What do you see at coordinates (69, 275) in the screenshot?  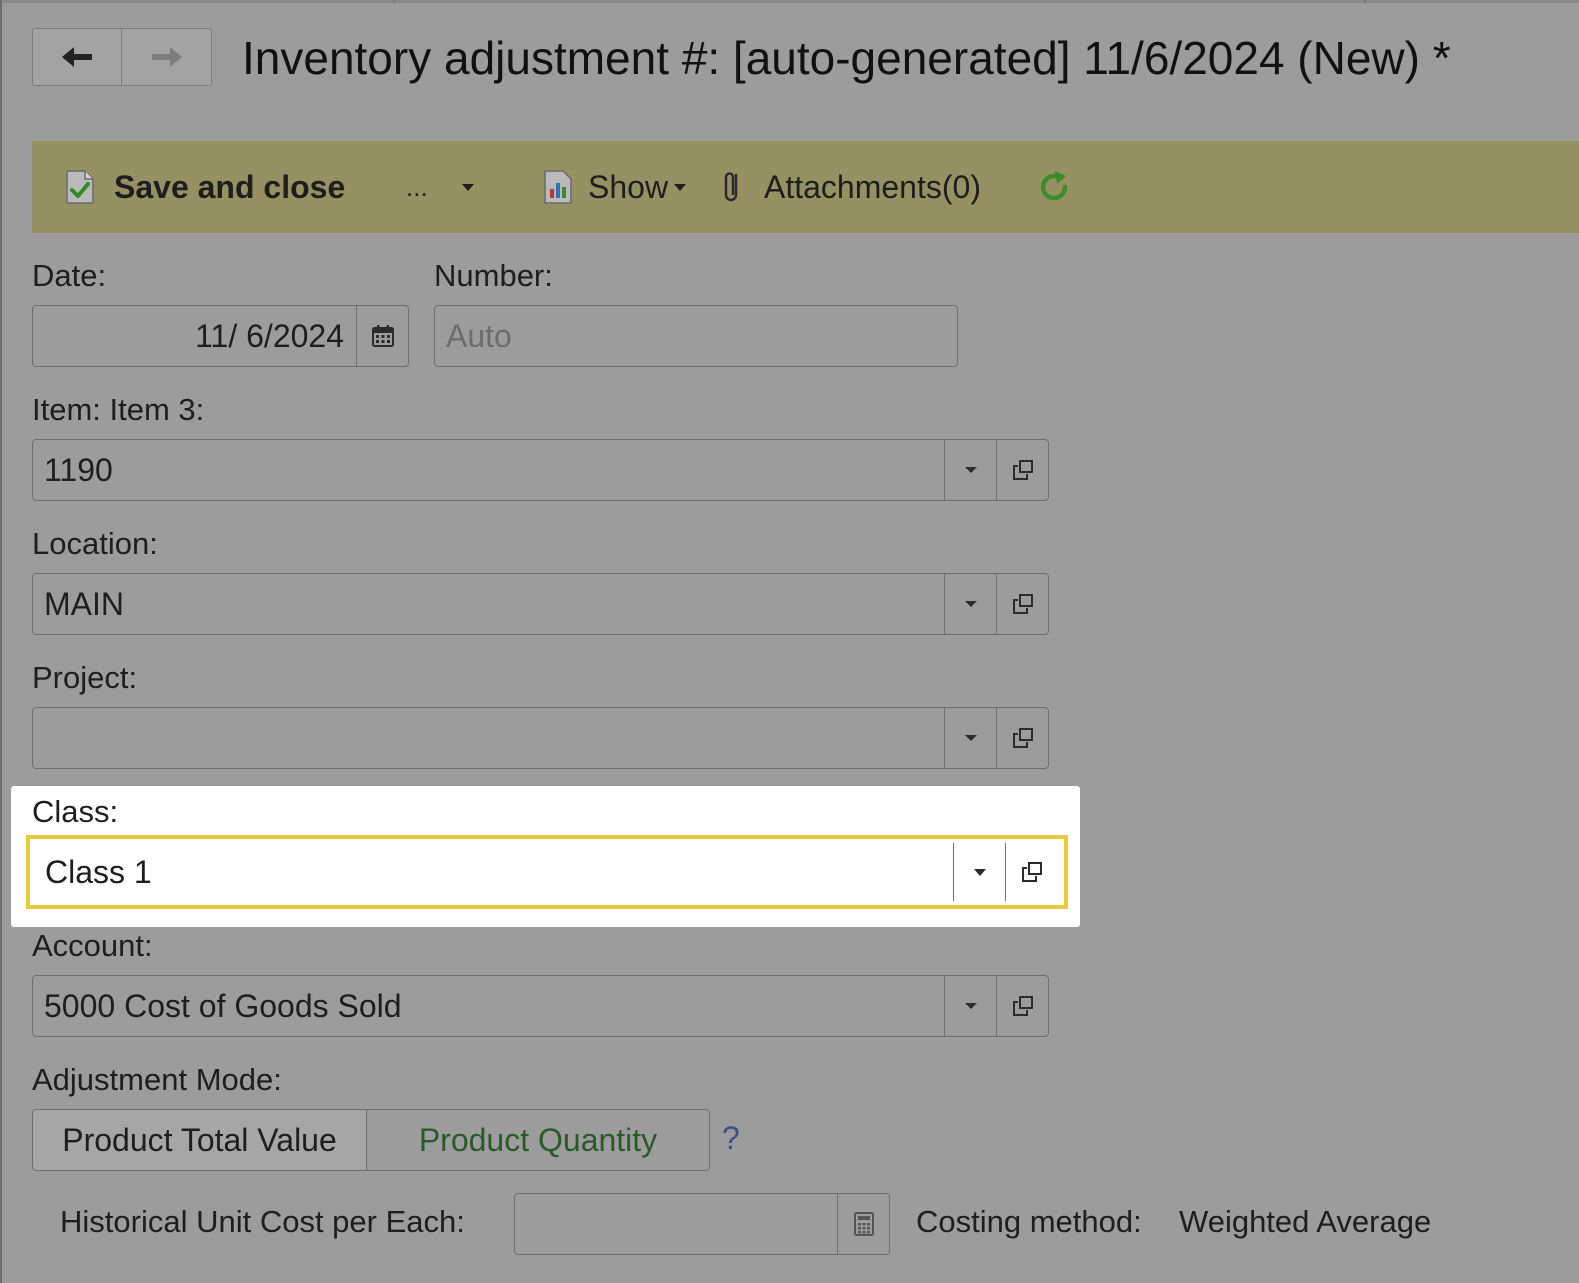 I see `date-label: Date:` at bounding box center [69, 275].